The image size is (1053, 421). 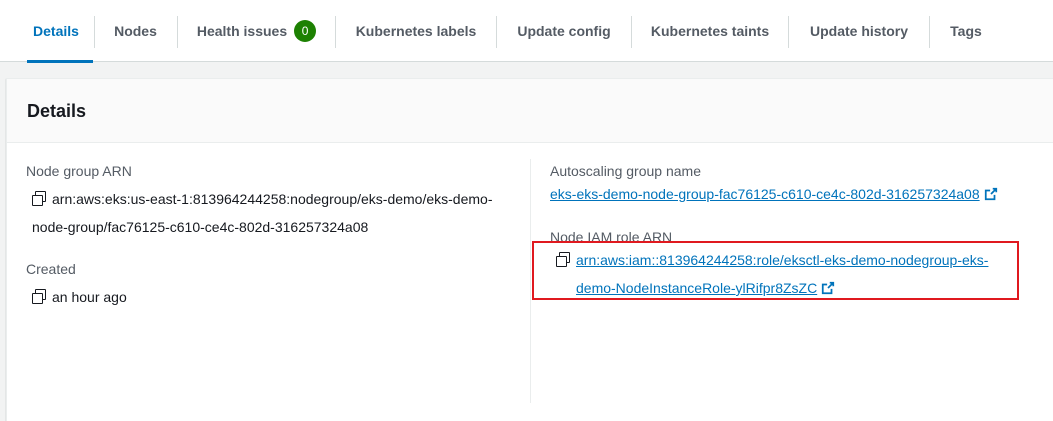 I want to click on external-link-icon, so click(x=991, y=194).